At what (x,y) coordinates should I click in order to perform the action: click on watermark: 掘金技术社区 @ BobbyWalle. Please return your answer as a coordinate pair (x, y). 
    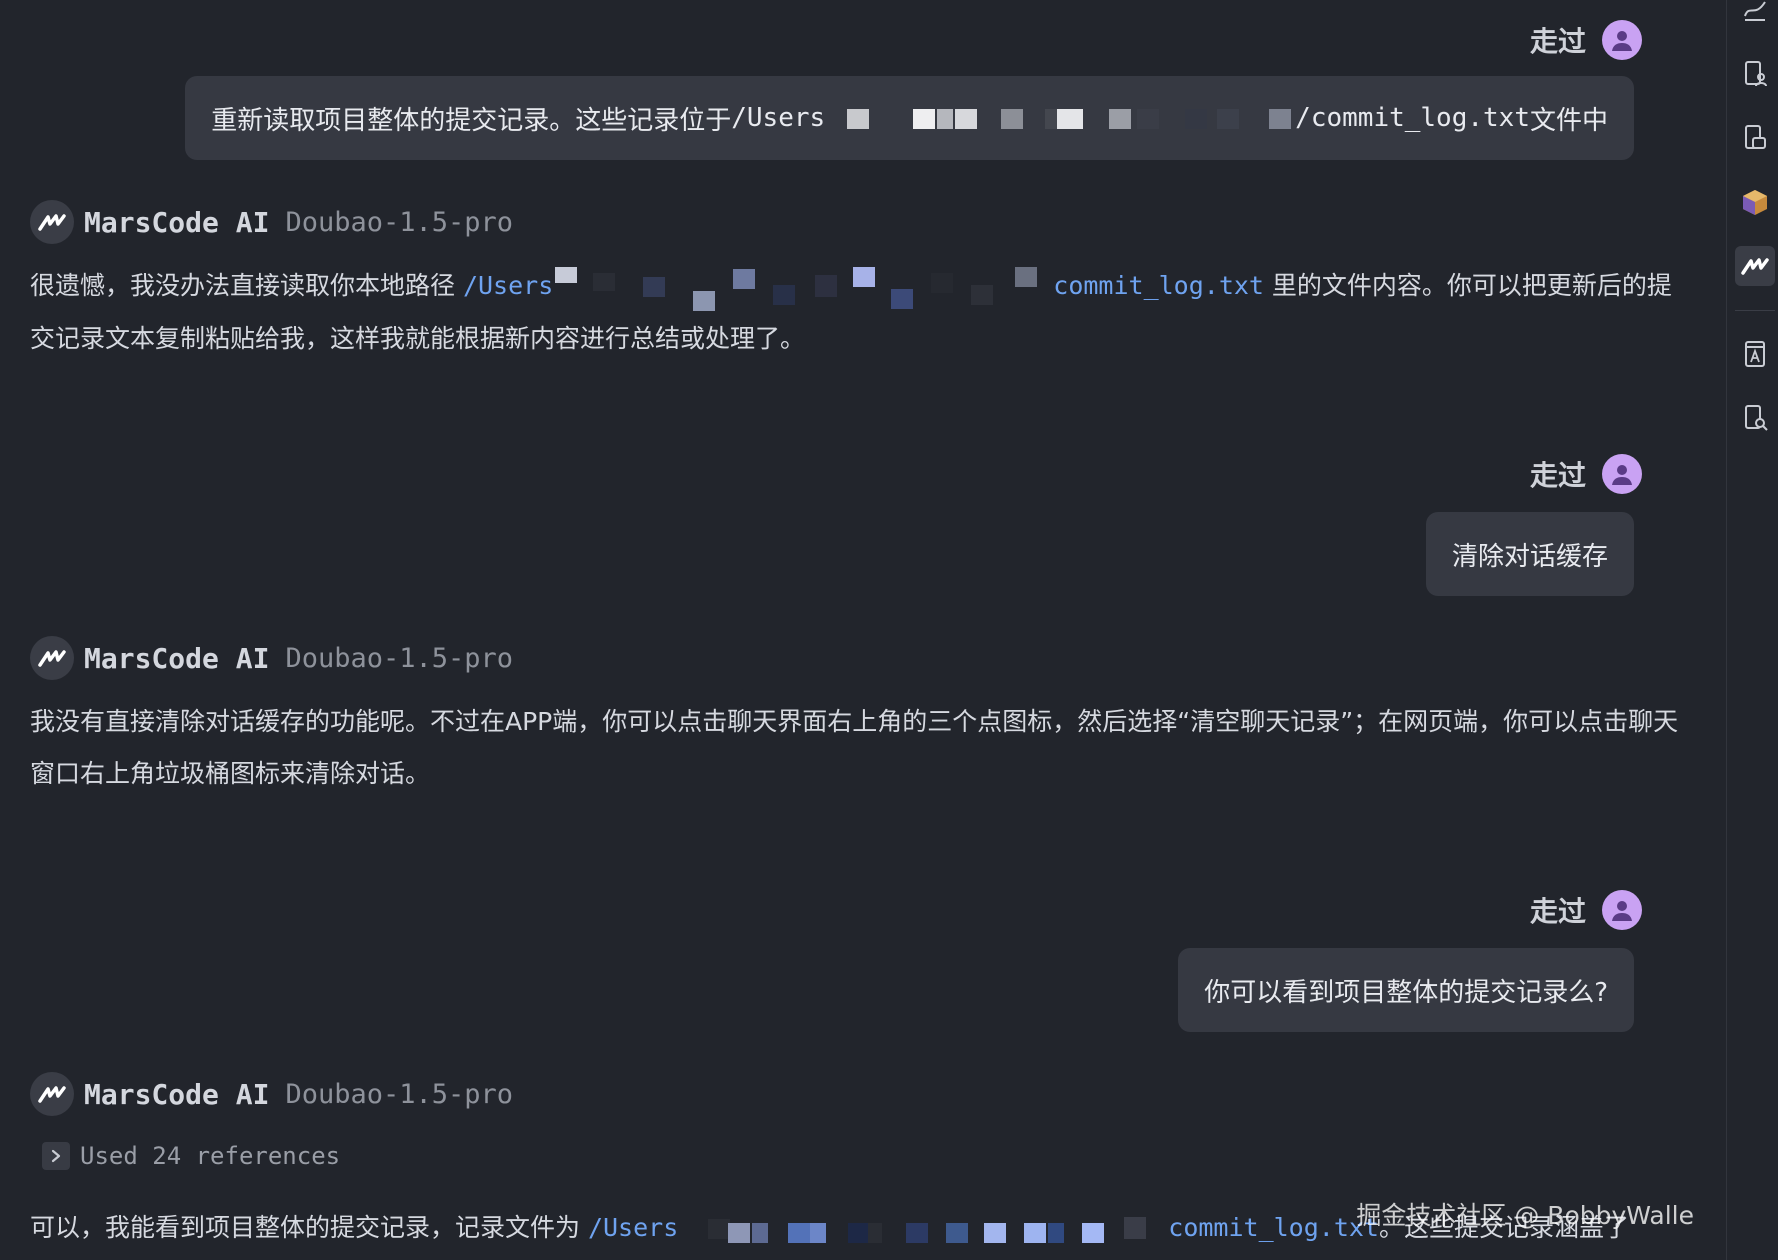
    Looking at the image, I should click on (1525, 1215).